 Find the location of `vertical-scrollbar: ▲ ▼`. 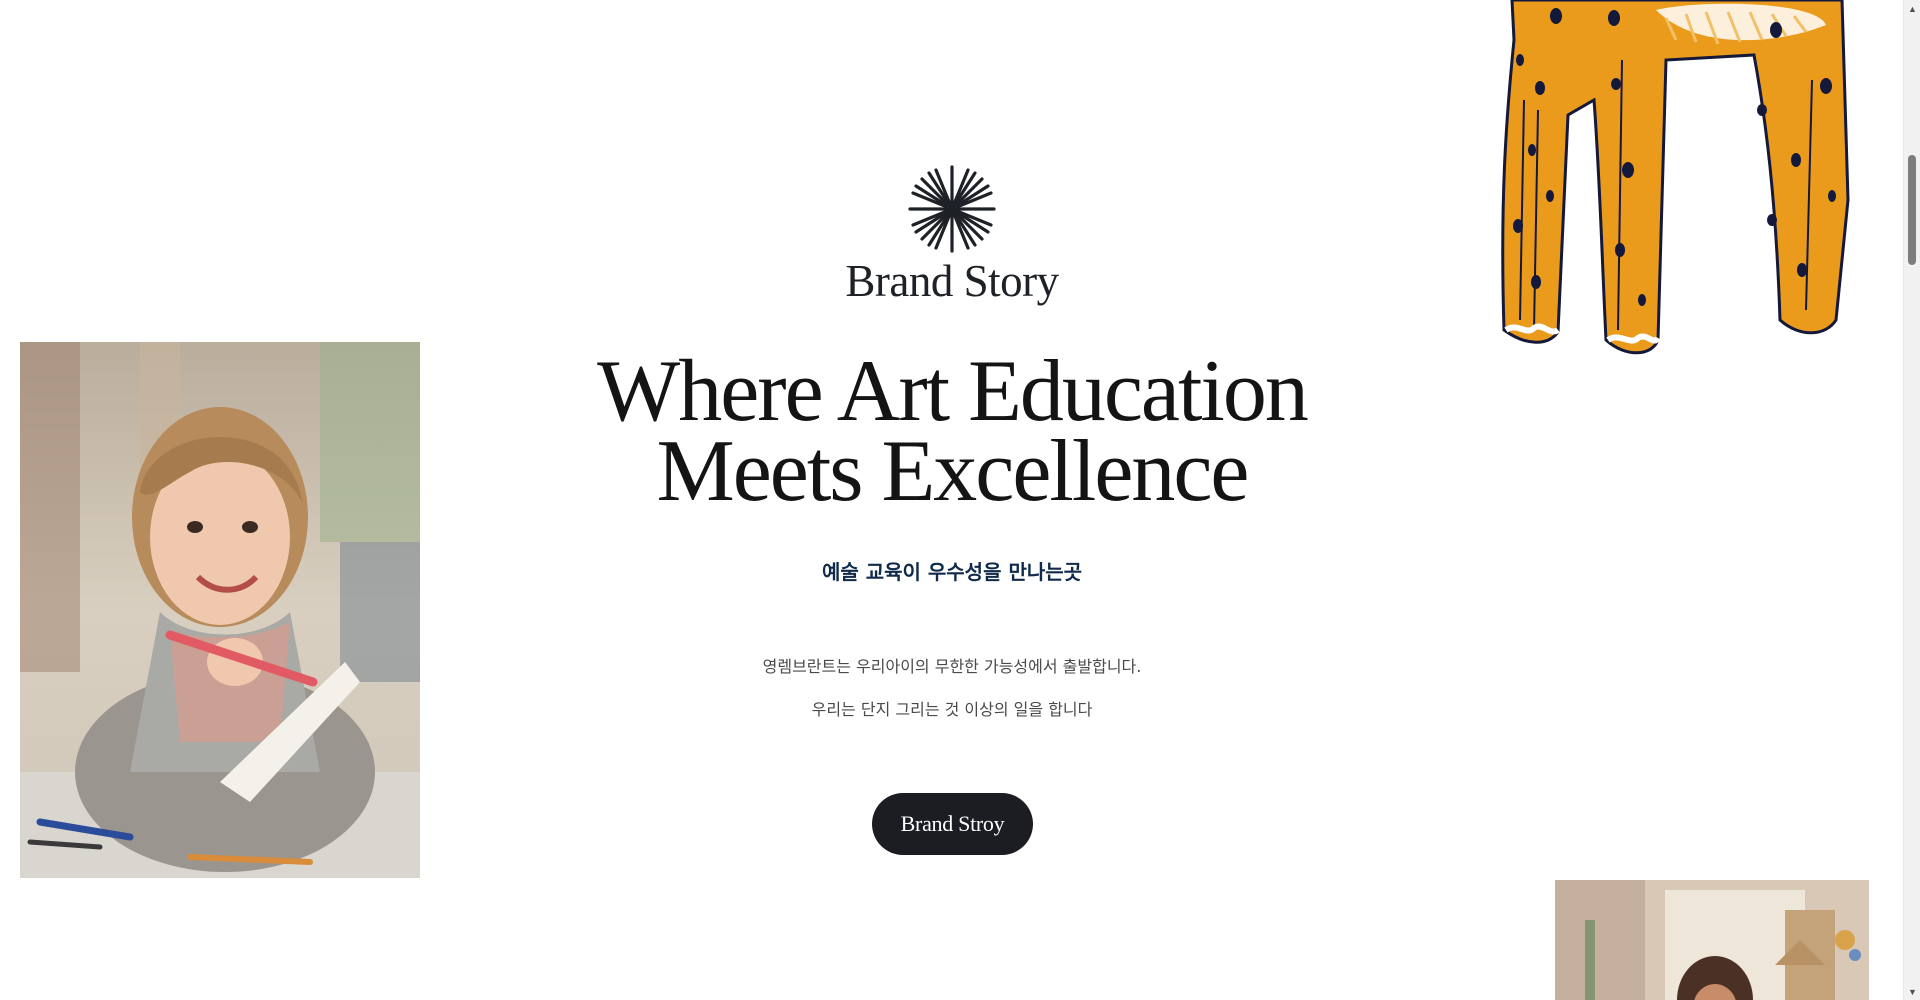

vertical-scrollbar: ▲ ▼ is located at coordinates (1911, 500).